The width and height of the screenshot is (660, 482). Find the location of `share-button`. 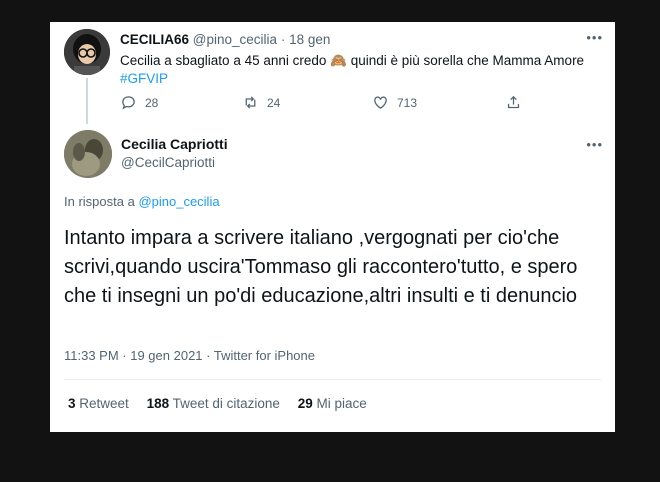

share-button is located at coordinates (513, 102).